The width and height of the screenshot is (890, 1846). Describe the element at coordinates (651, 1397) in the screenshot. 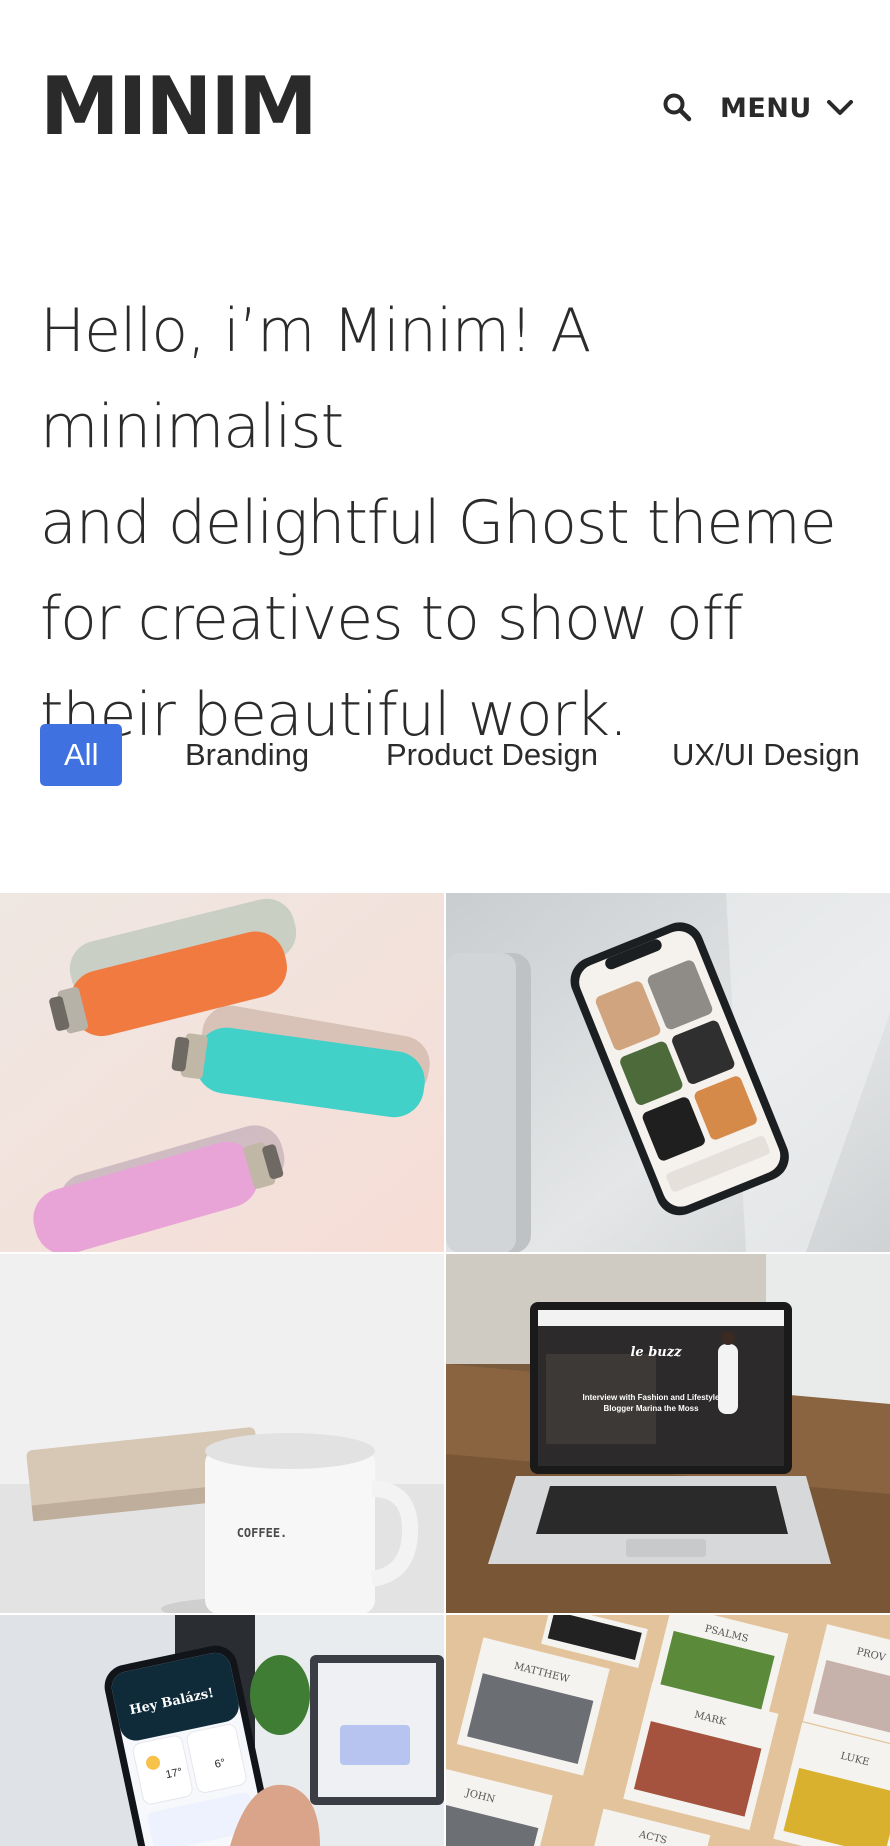

I see `laptop-headline-1: Interview with Fashion and Lifestyle` at that location.